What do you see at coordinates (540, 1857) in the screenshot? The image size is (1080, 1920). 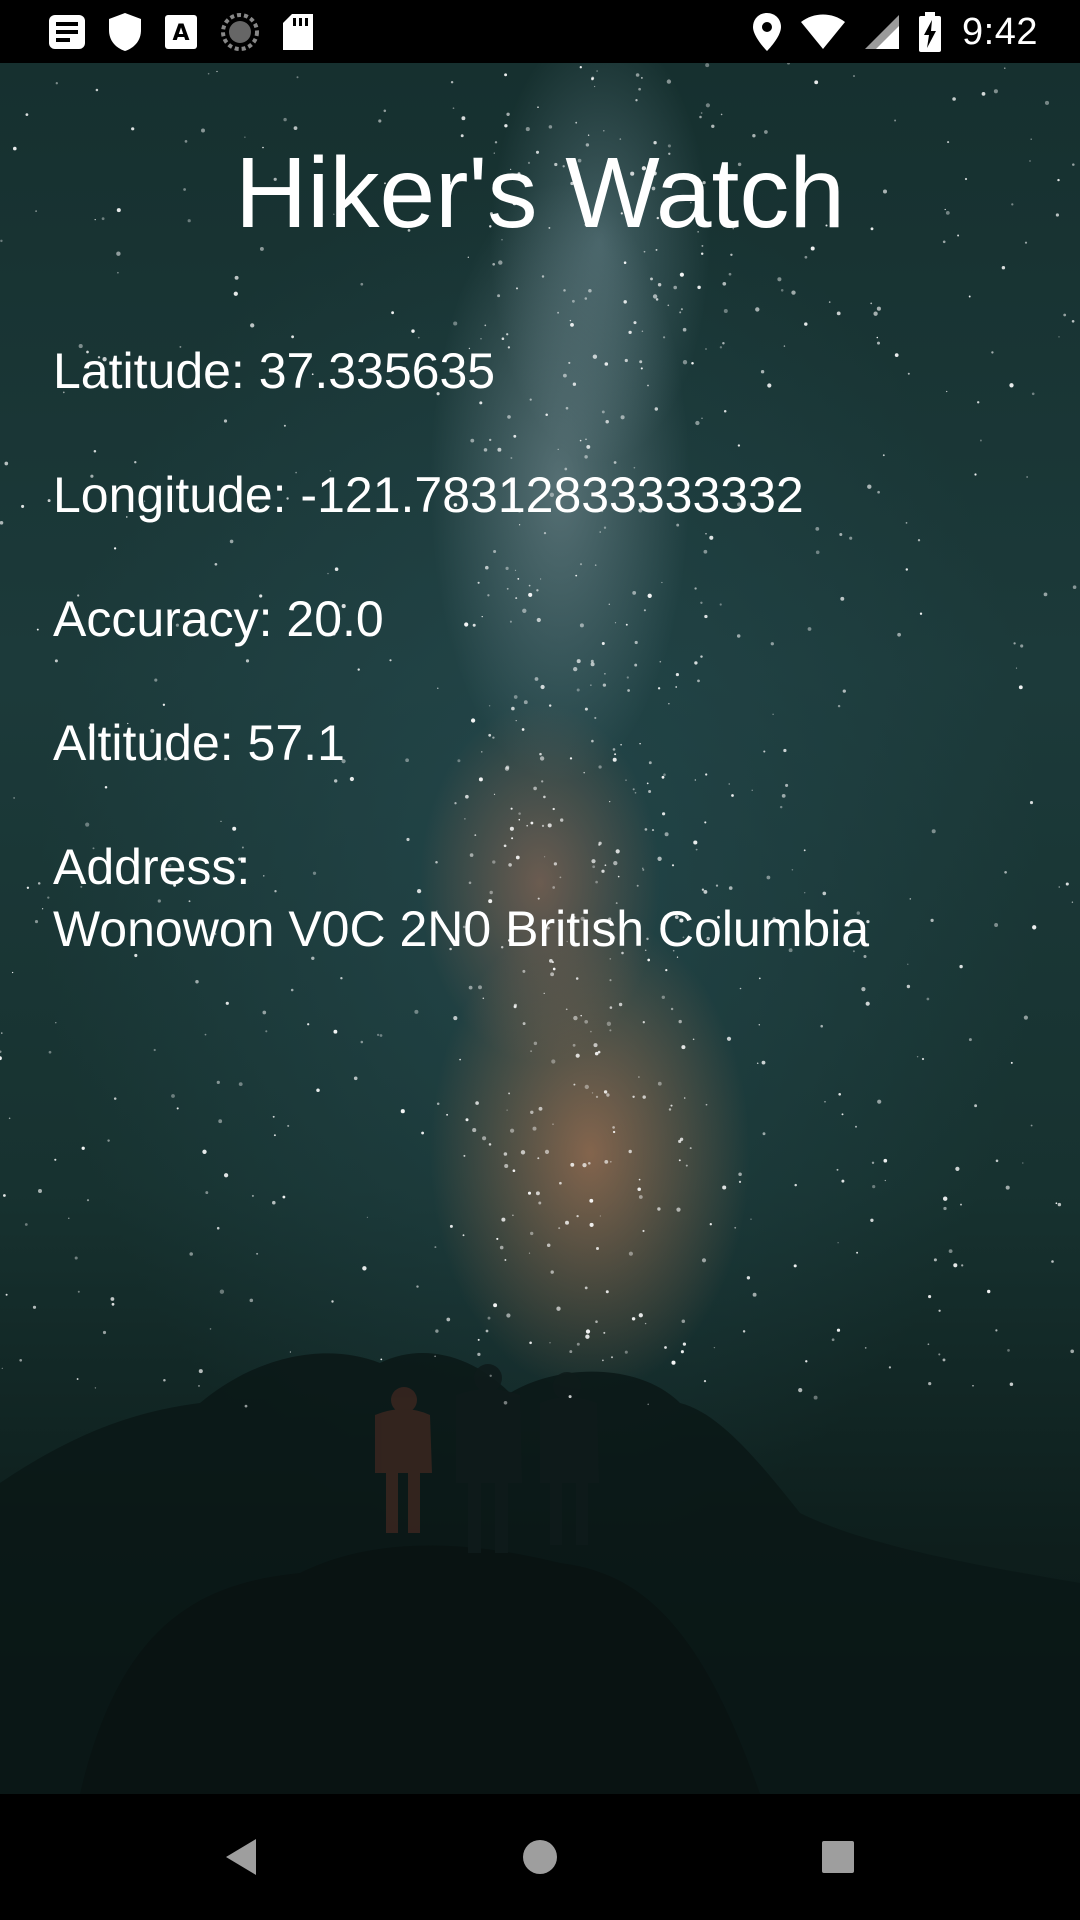 I see `home-button` at bounding box center [540, 1857].